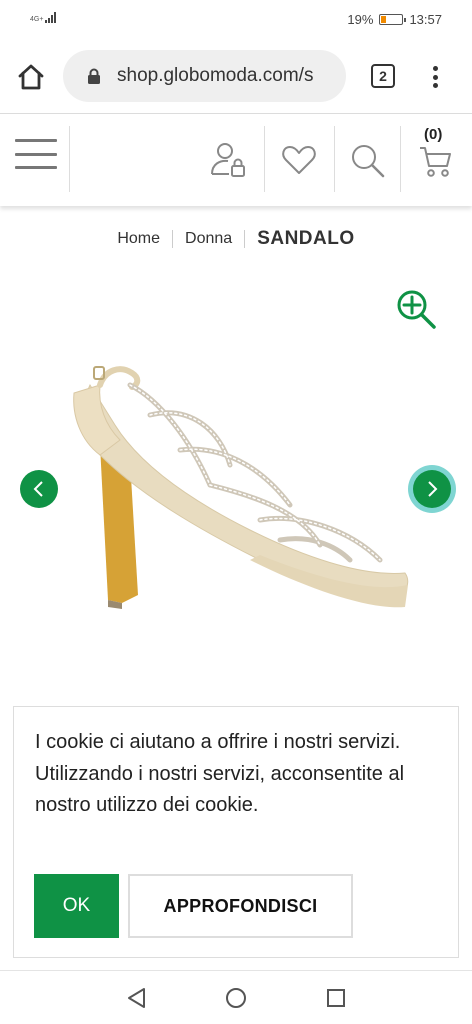 The image size is (472, 1024). I want to click on cookie-ok-button: OK, so click(76, 906).